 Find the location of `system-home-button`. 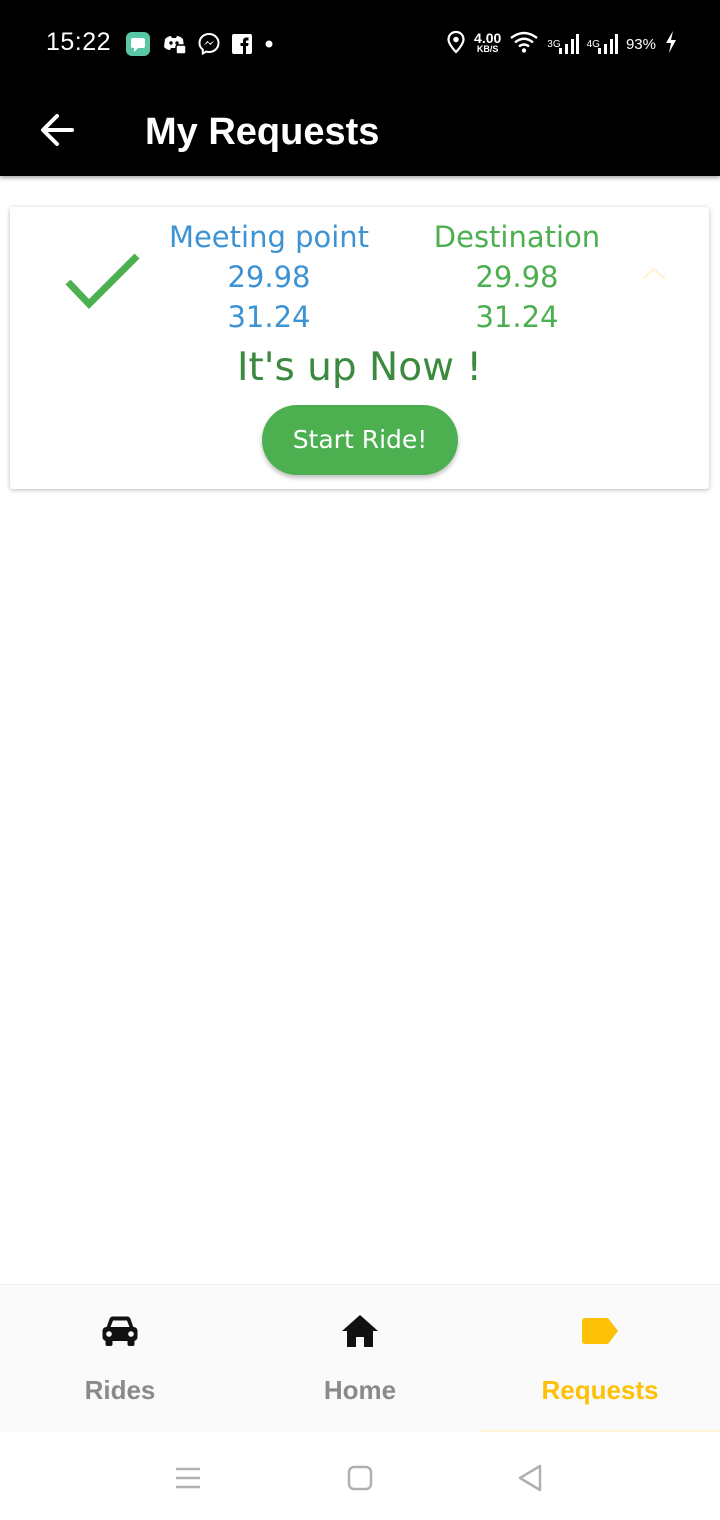

system-home-button is located at coordinates (360, 1478).